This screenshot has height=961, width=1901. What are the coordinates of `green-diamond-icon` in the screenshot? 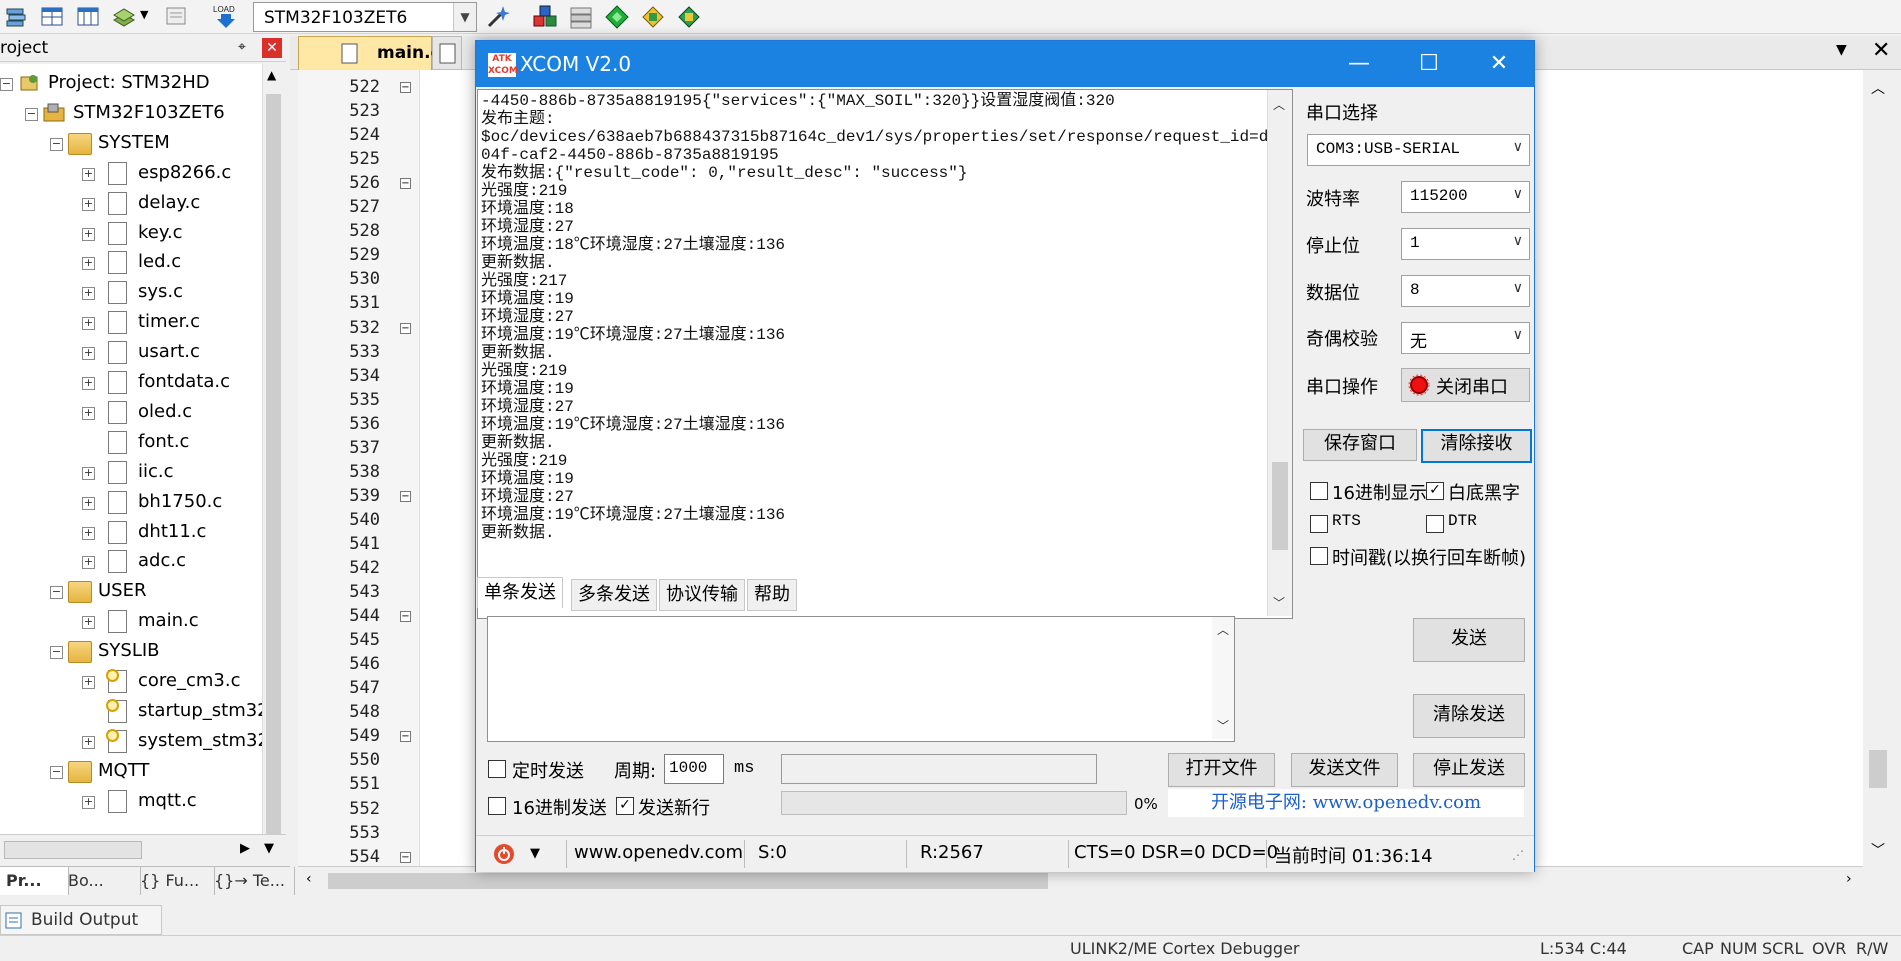 It's located at (616, 16).